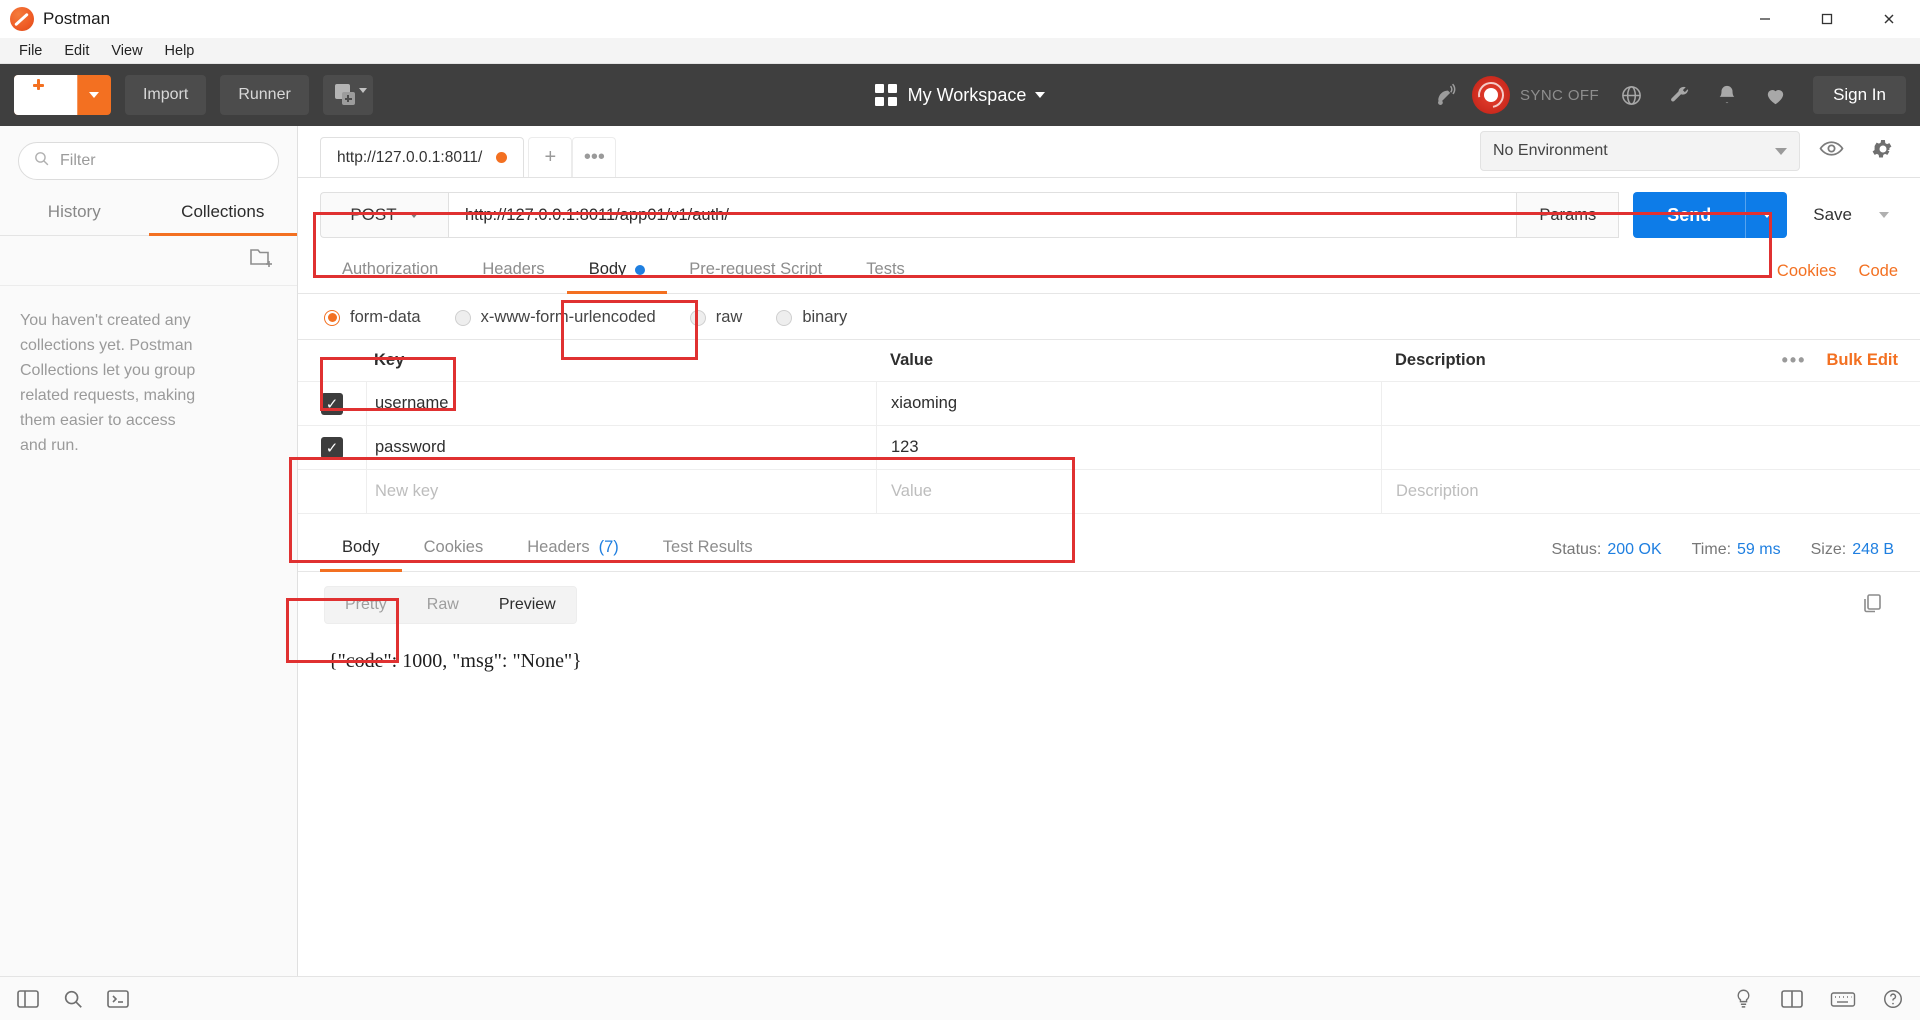 This screenshot has height=1020, width=1920. Describe the element at coordinates (1843, 999) in the screenshot. I see `keyboard-icon` at that location.